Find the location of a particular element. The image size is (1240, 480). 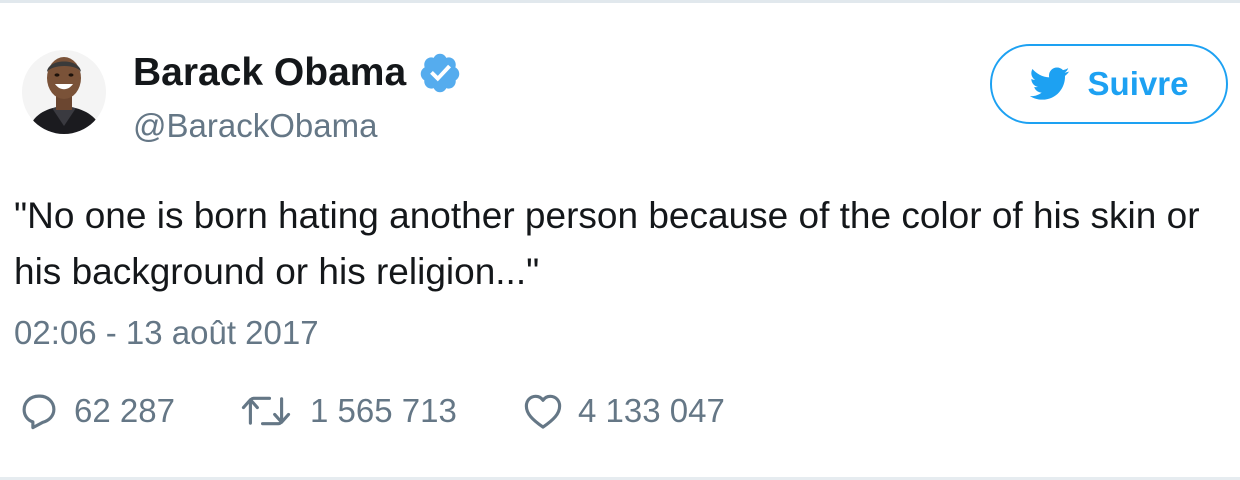

user-name-row: Barack Obama is located at coordinates (297, 73).